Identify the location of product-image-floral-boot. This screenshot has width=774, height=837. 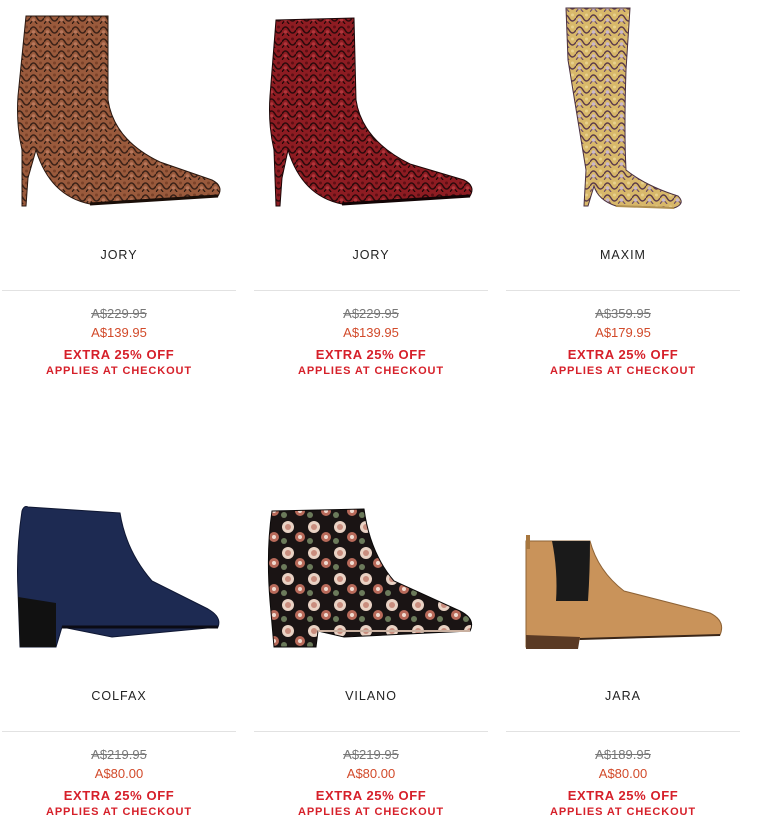
(371, 551).